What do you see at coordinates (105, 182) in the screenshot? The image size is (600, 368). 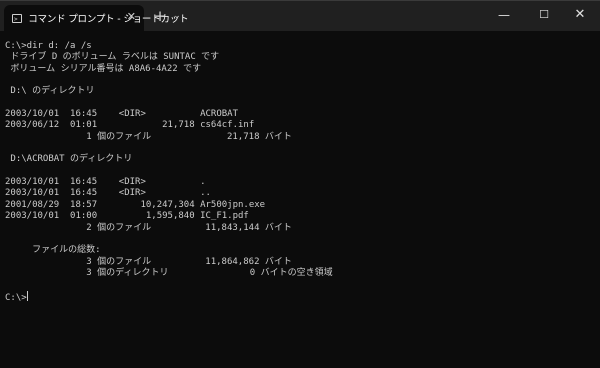 I see `terminal-line: 2003/10/01 16:45 <DIR> .` at bounding box center [105, 182].